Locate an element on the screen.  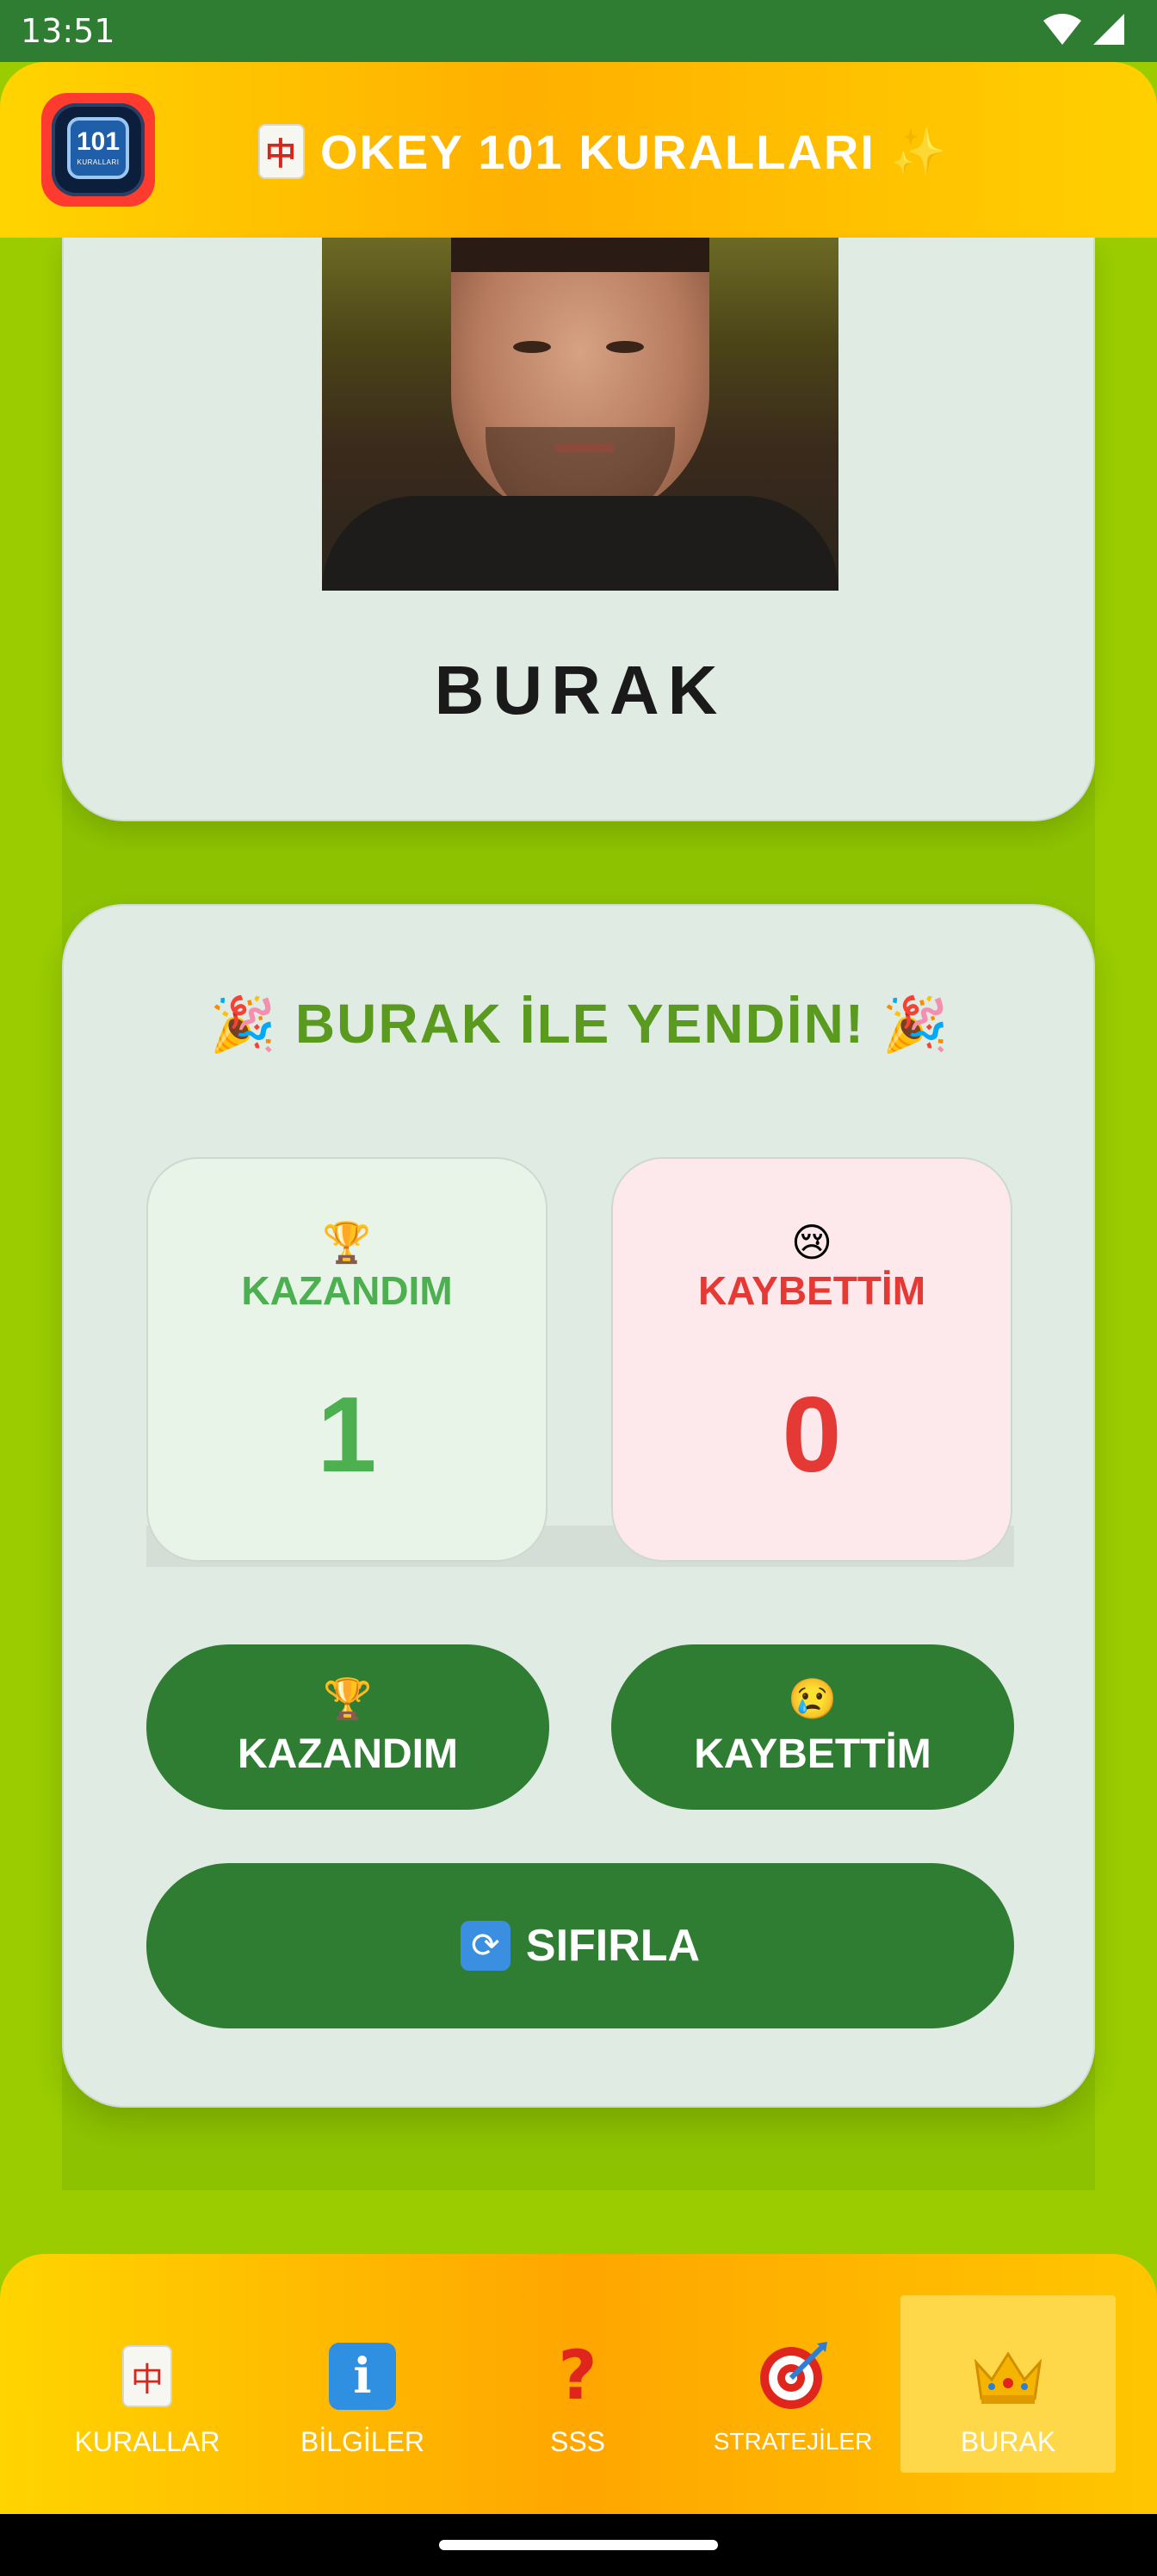
nav-item-bilgiler: i BİLGİLER is located at coordinates (362, 2384).